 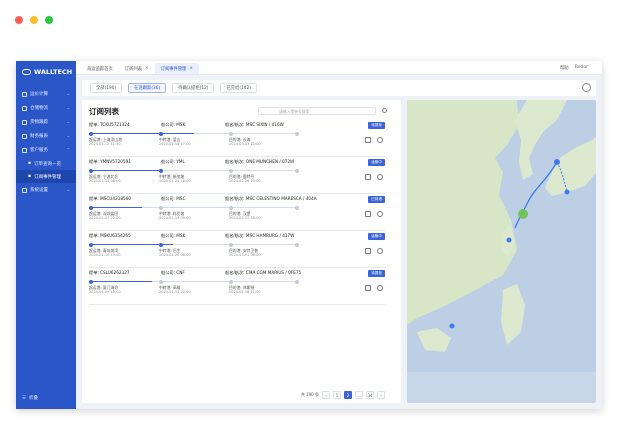 I want to click on user-name: Bodor, so click(x=581, y=68).